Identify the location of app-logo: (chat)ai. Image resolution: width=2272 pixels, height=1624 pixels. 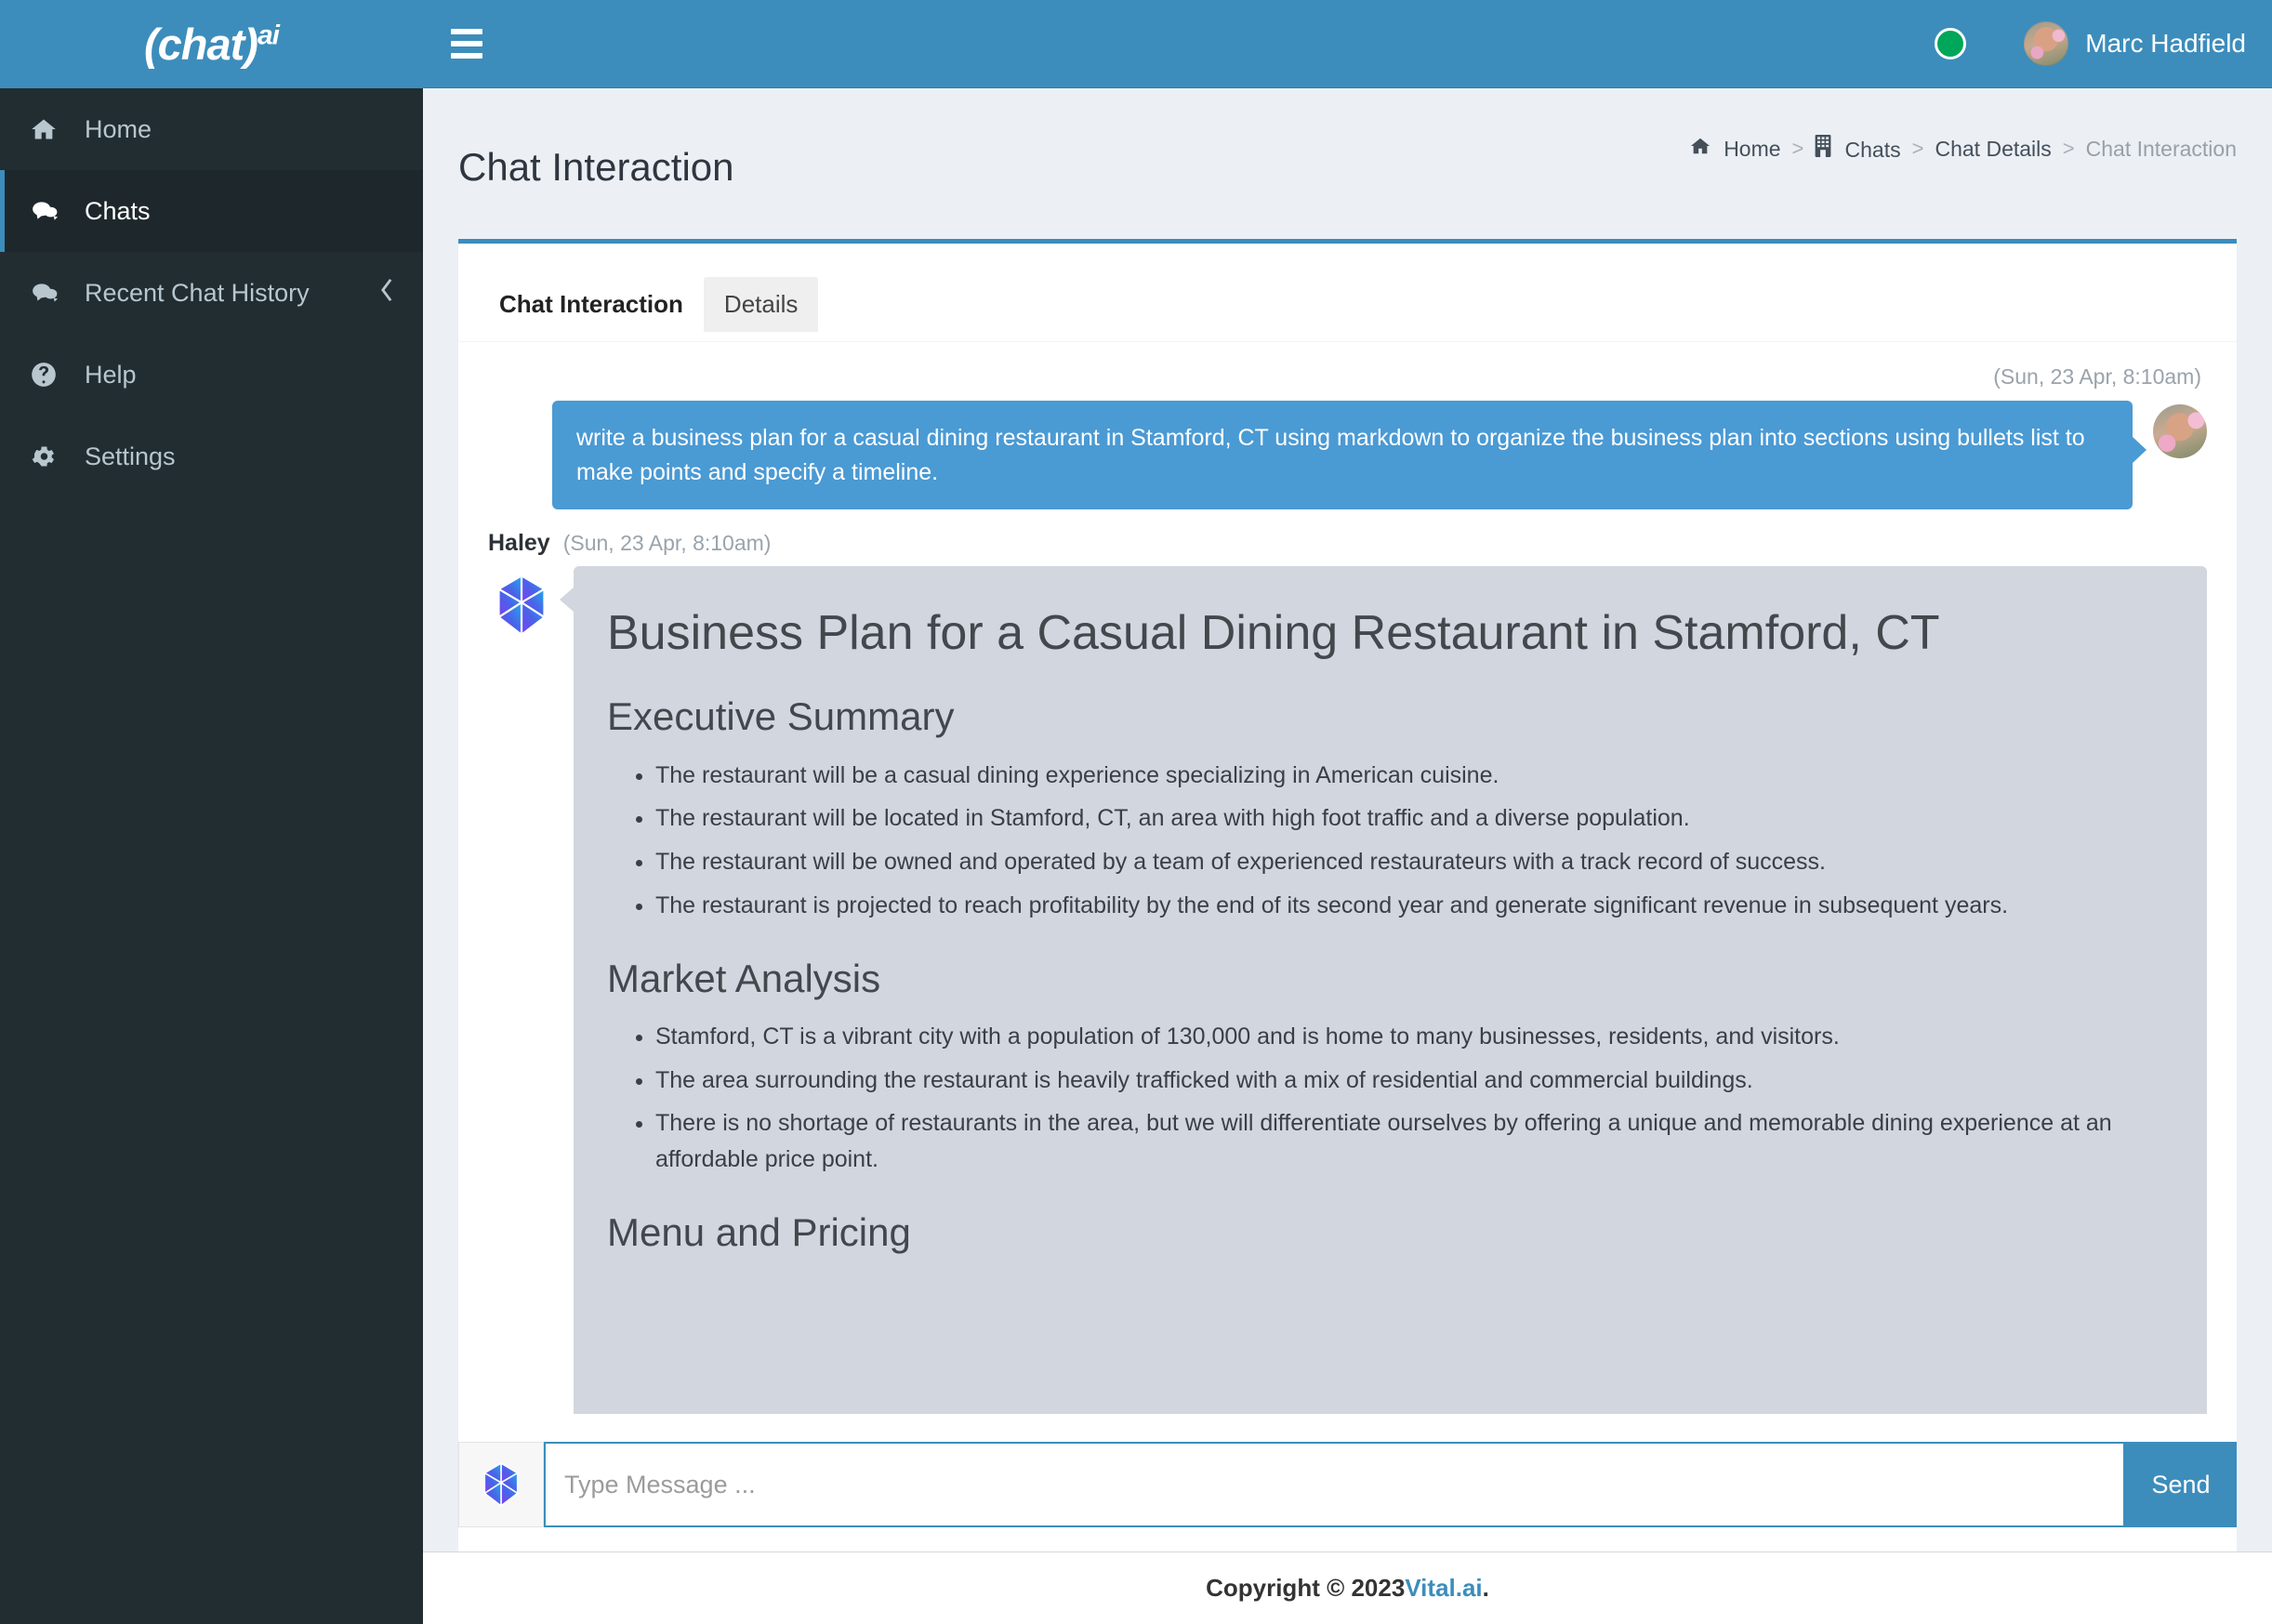
(212, 44).